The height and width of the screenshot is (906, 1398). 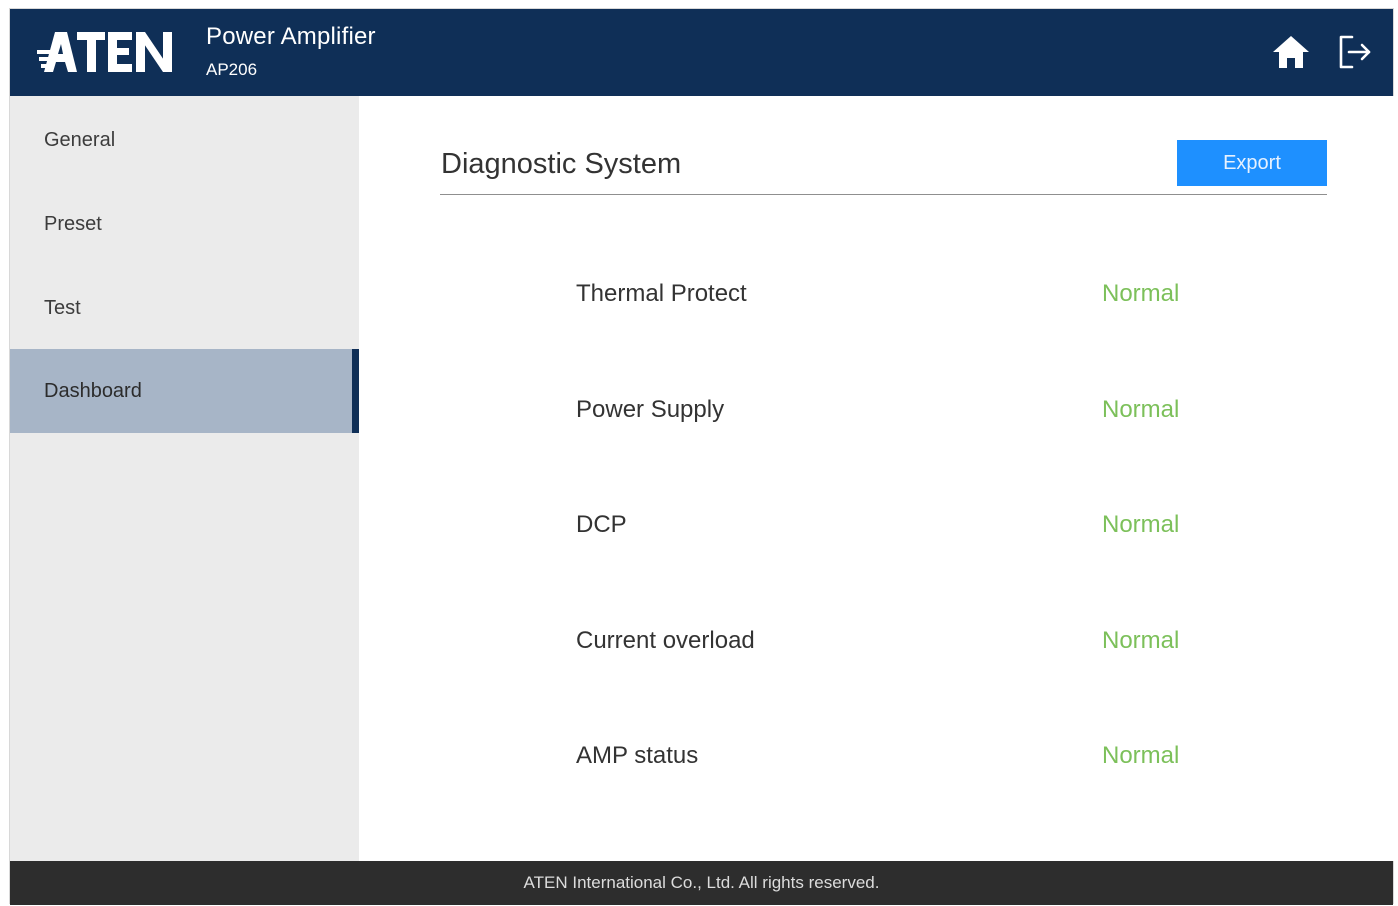 What do you see at coordinates (876, 762) in the screenshot?
I see `diagnostic-row-amp-status: AMP status Normal` at bounding box center [876, 762].